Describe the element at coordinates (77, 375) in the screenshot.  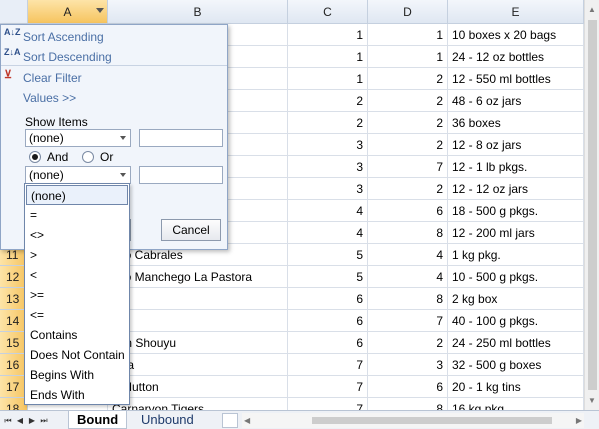
I see `operator-option: Begins With` at that location.